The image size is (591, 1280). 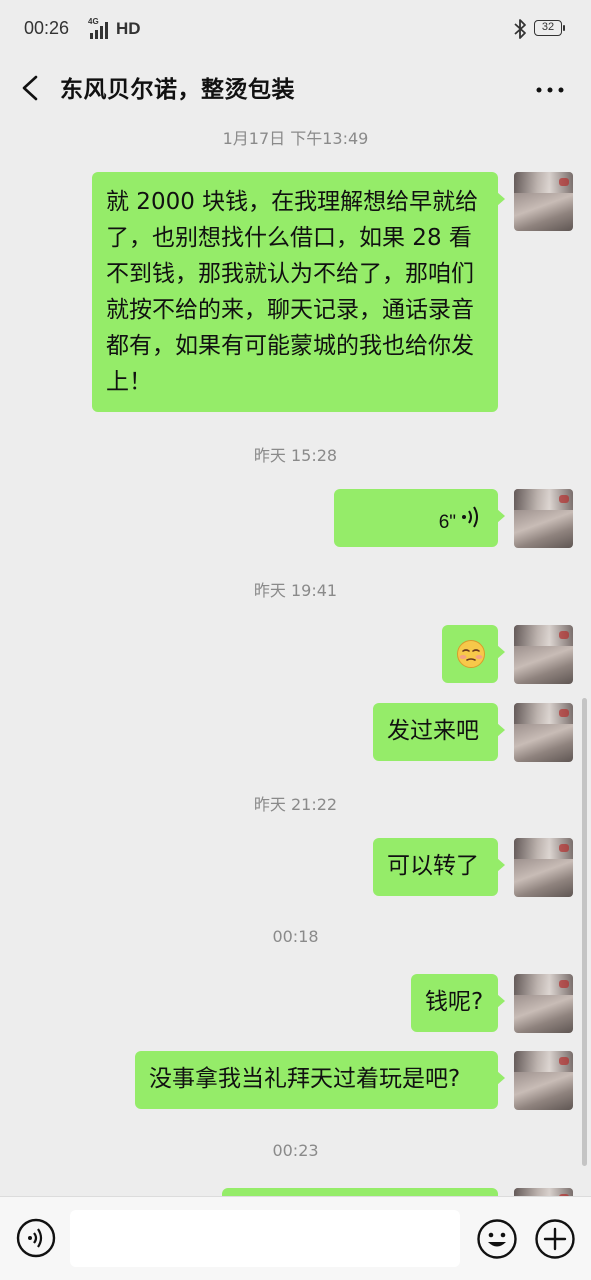 I want to click on voice-wave-icon, so click(x=470, y=517).